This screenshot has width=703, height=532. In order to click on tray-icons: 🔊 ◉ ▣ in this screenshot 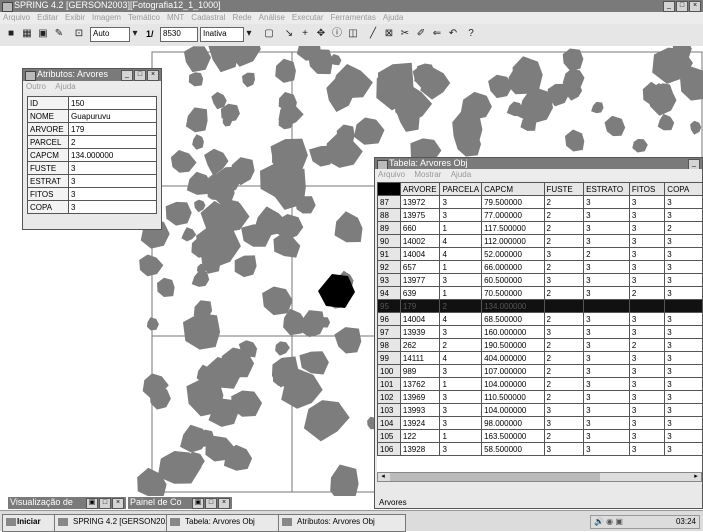, I will do `click(607, 522)`.